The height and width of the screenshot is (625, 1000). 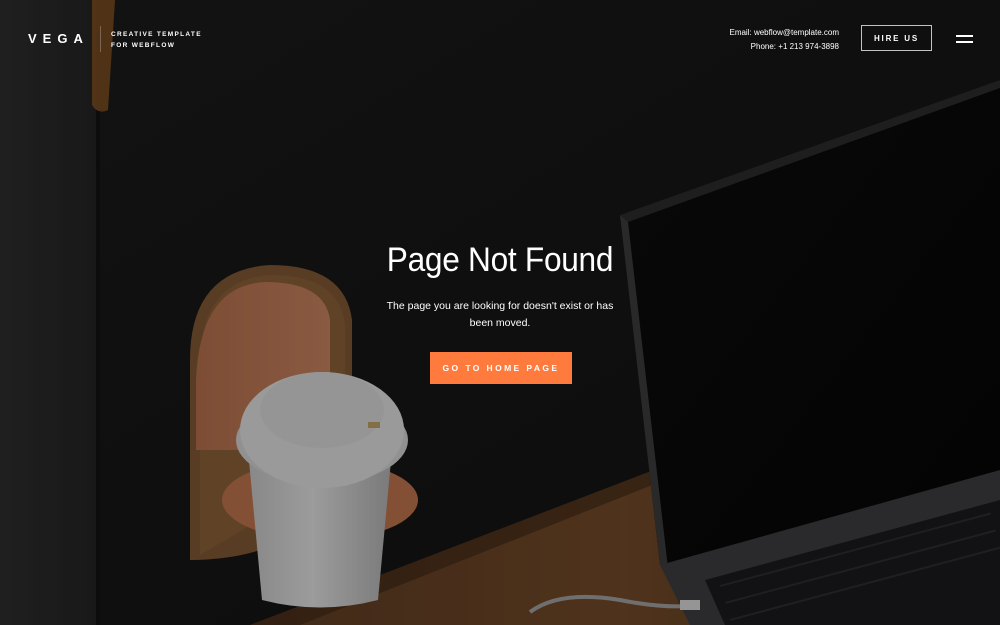 What do you see at coordinates (964, 39) in the screenshot?
I see `hamburger-menu-icon` at bounding box center [964, 39].